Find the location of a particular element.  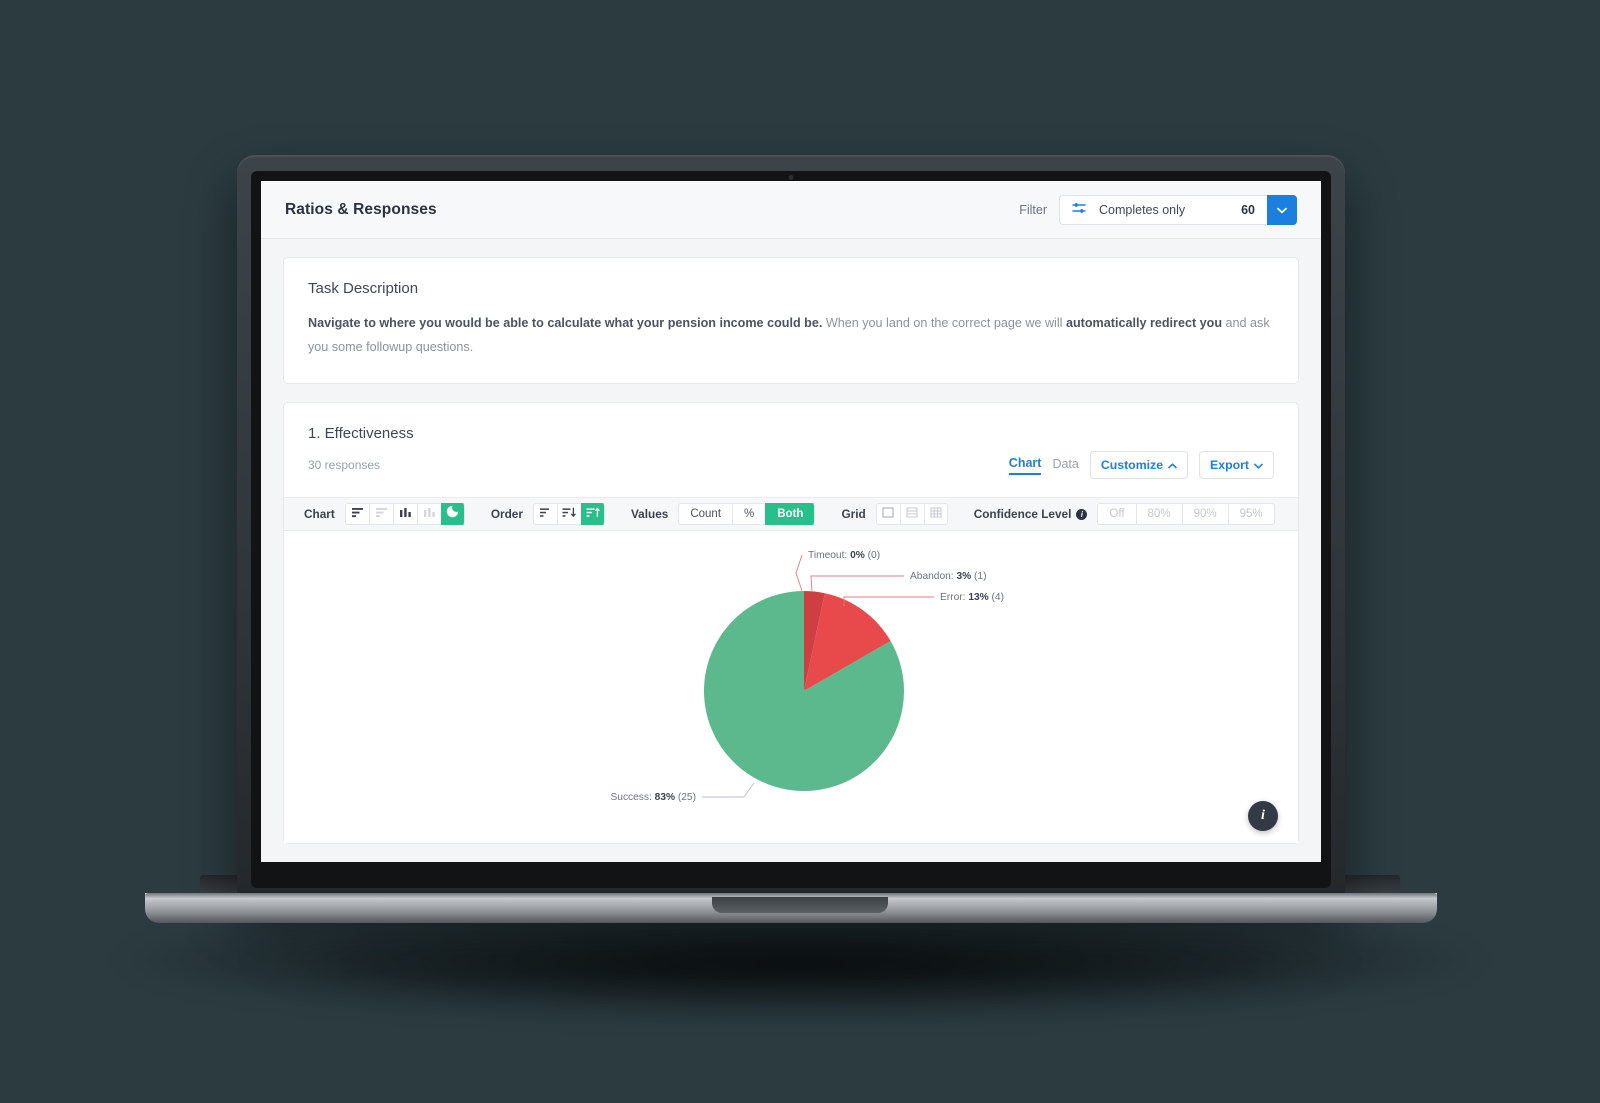

sort-descending-icon-button is located at coordinates (568, 514).